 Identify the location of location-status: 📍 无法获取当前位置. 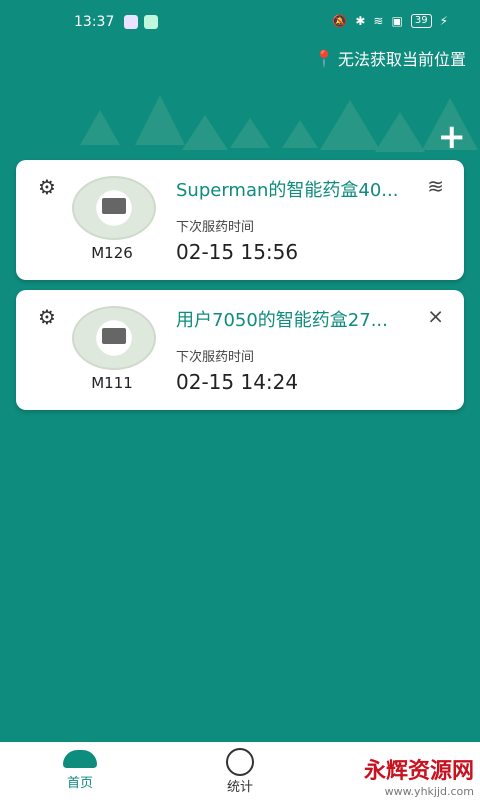
(390, 58).